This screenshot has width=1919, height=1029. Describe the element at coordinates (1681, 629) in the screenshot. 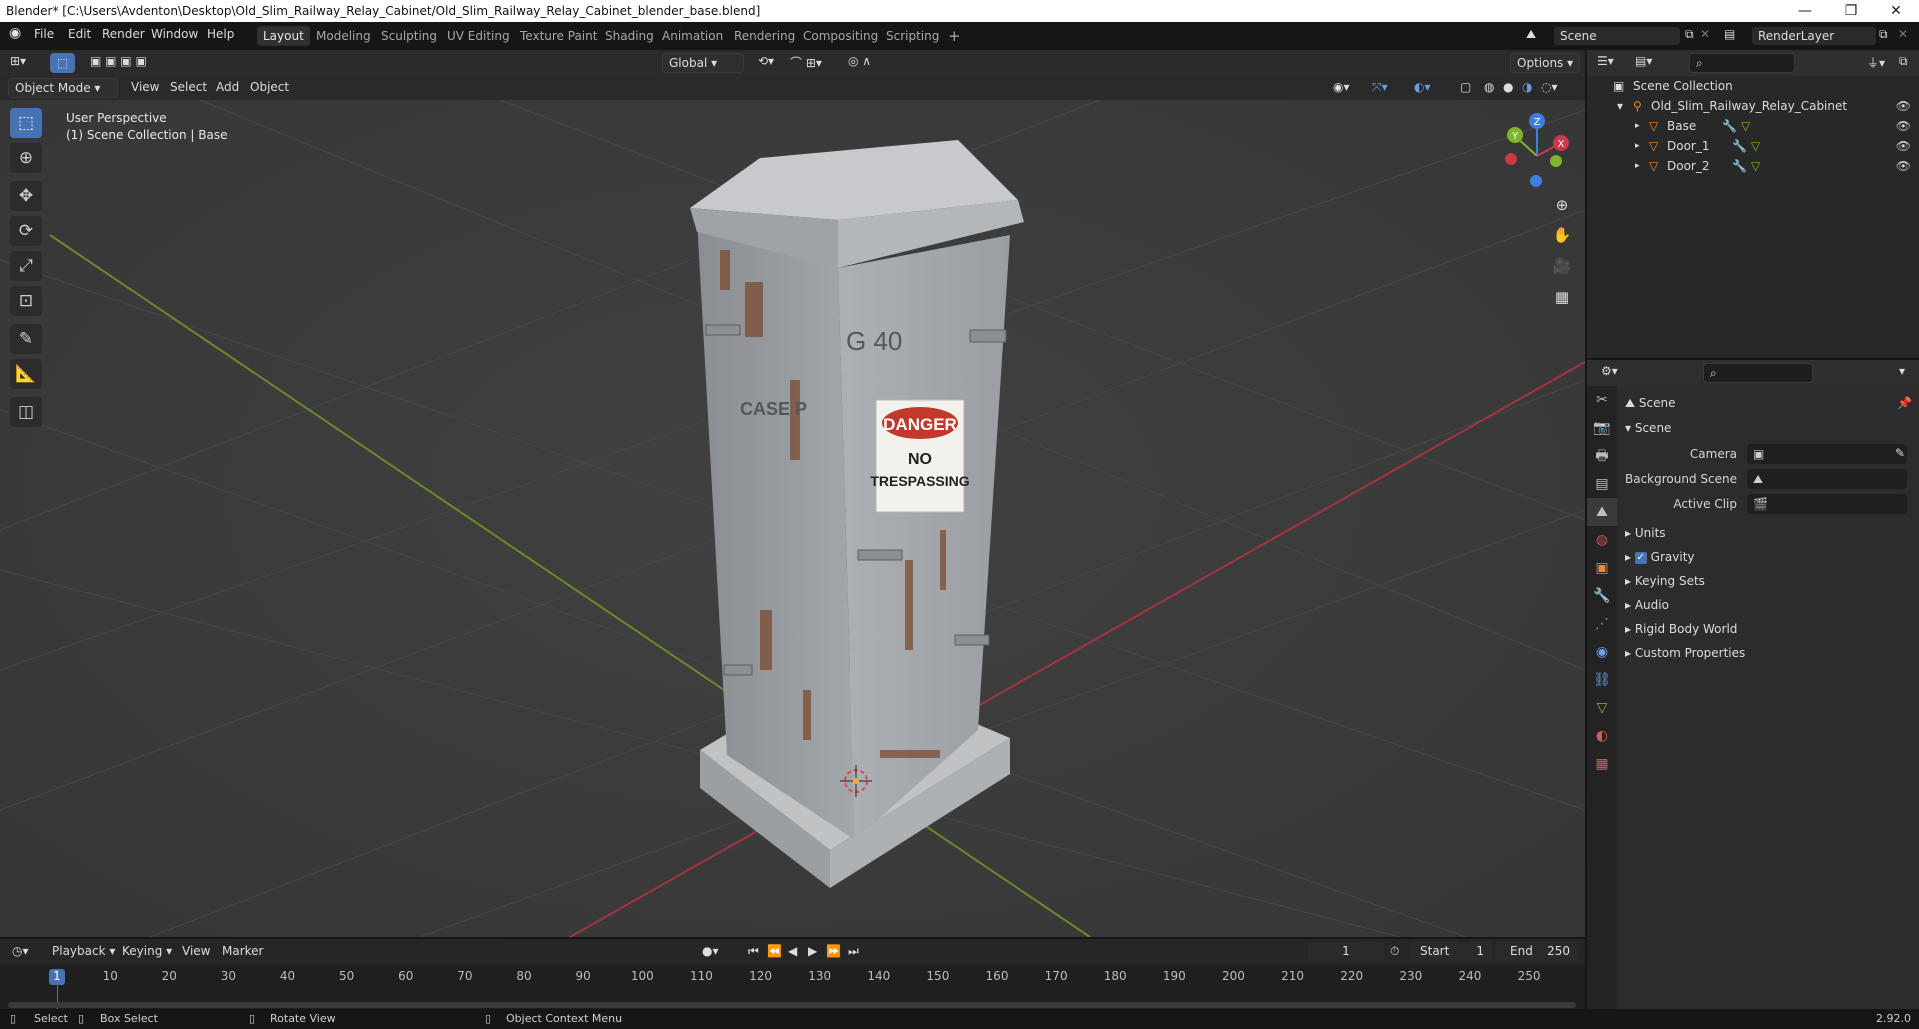

I see `rigid-body-world-section: ▸ Rigid Body World` at that location.